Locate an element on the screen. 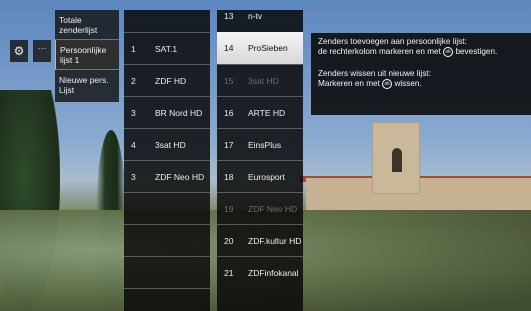 Image resolution: width=531 pixels, height=311 pixels. channel-row: 1 SAT.1 is located at coordinates (167, 48).